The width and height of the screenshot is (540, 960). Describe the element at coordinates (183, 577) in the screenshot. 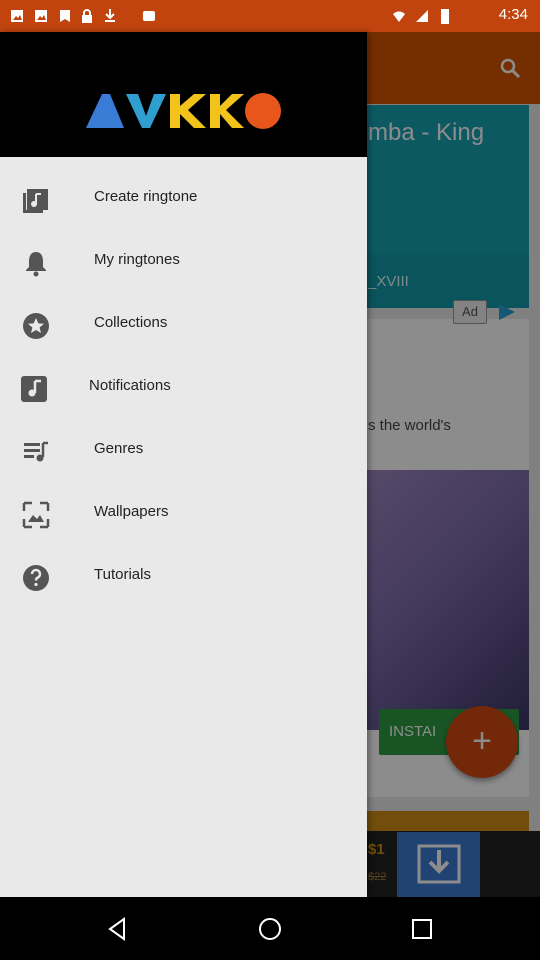

I see `drawer-item-tutorials: Tutorials` at that location.